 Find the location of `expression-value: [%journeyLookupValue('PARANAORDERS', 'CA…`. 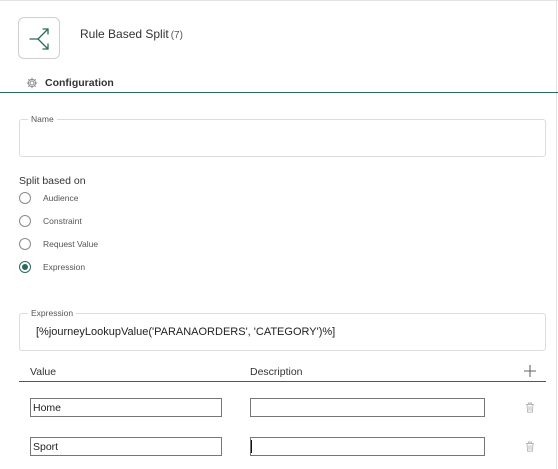

expression-value: [%journeyLookupValue('PARANAORDERS', 'CA… is located at coordinates (185, 332).